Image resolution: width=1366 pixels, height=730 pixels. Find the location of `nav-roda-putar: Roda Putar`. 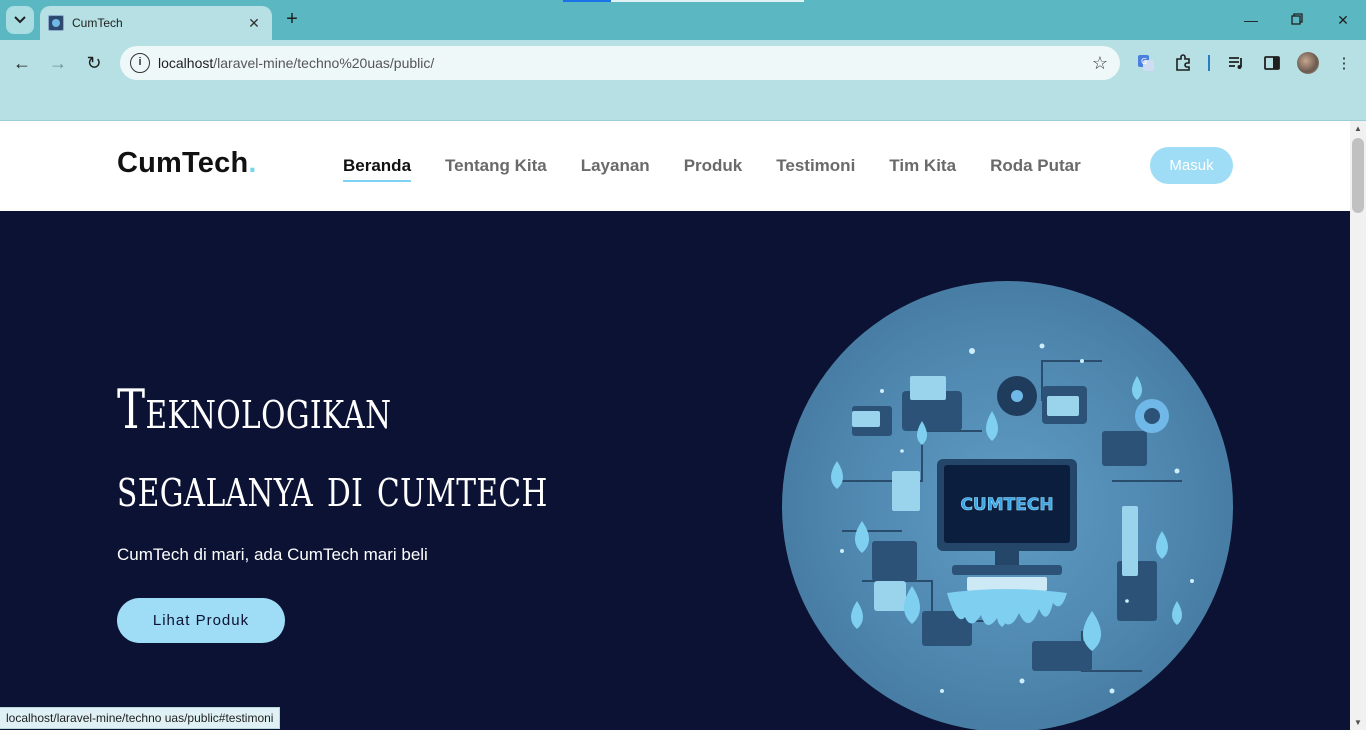

nav-roda-putar: Roda Putar is located at coordinates (1035, 170).